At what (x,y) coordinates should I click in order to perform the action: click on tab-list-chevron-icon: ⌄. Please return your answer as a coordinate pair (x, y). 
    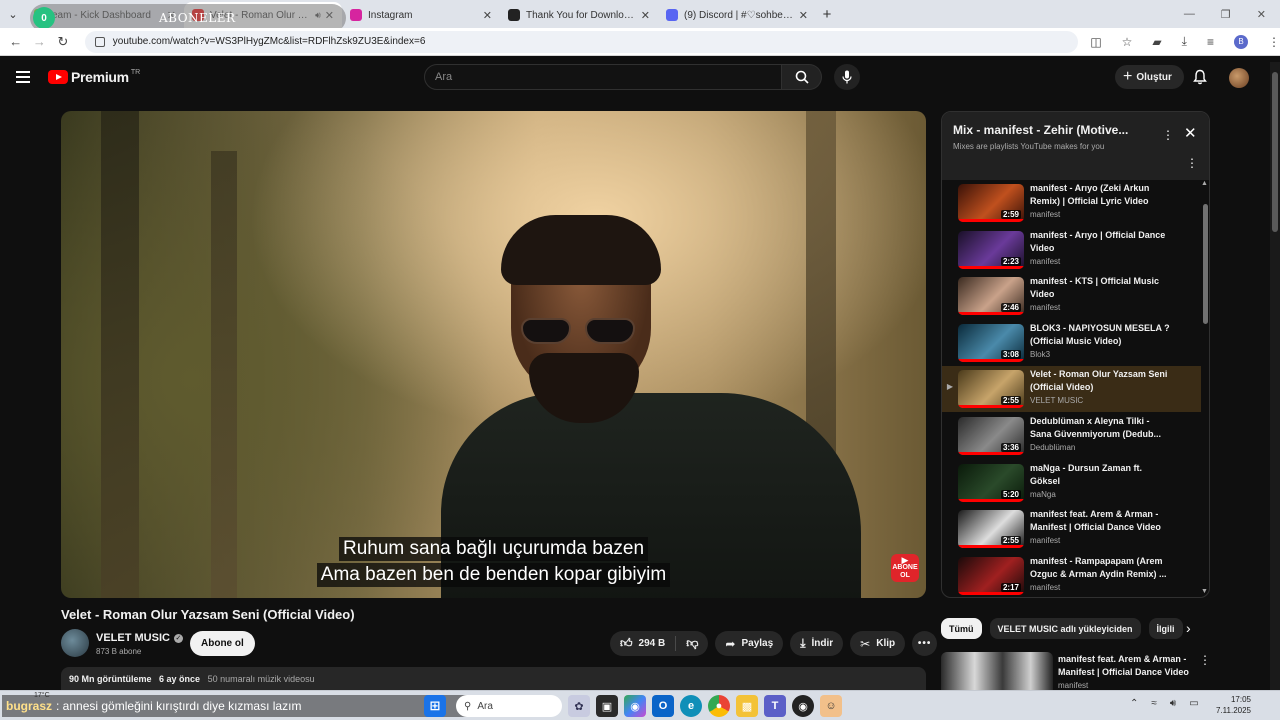
    Looking at the image, I should click on (13, 14).